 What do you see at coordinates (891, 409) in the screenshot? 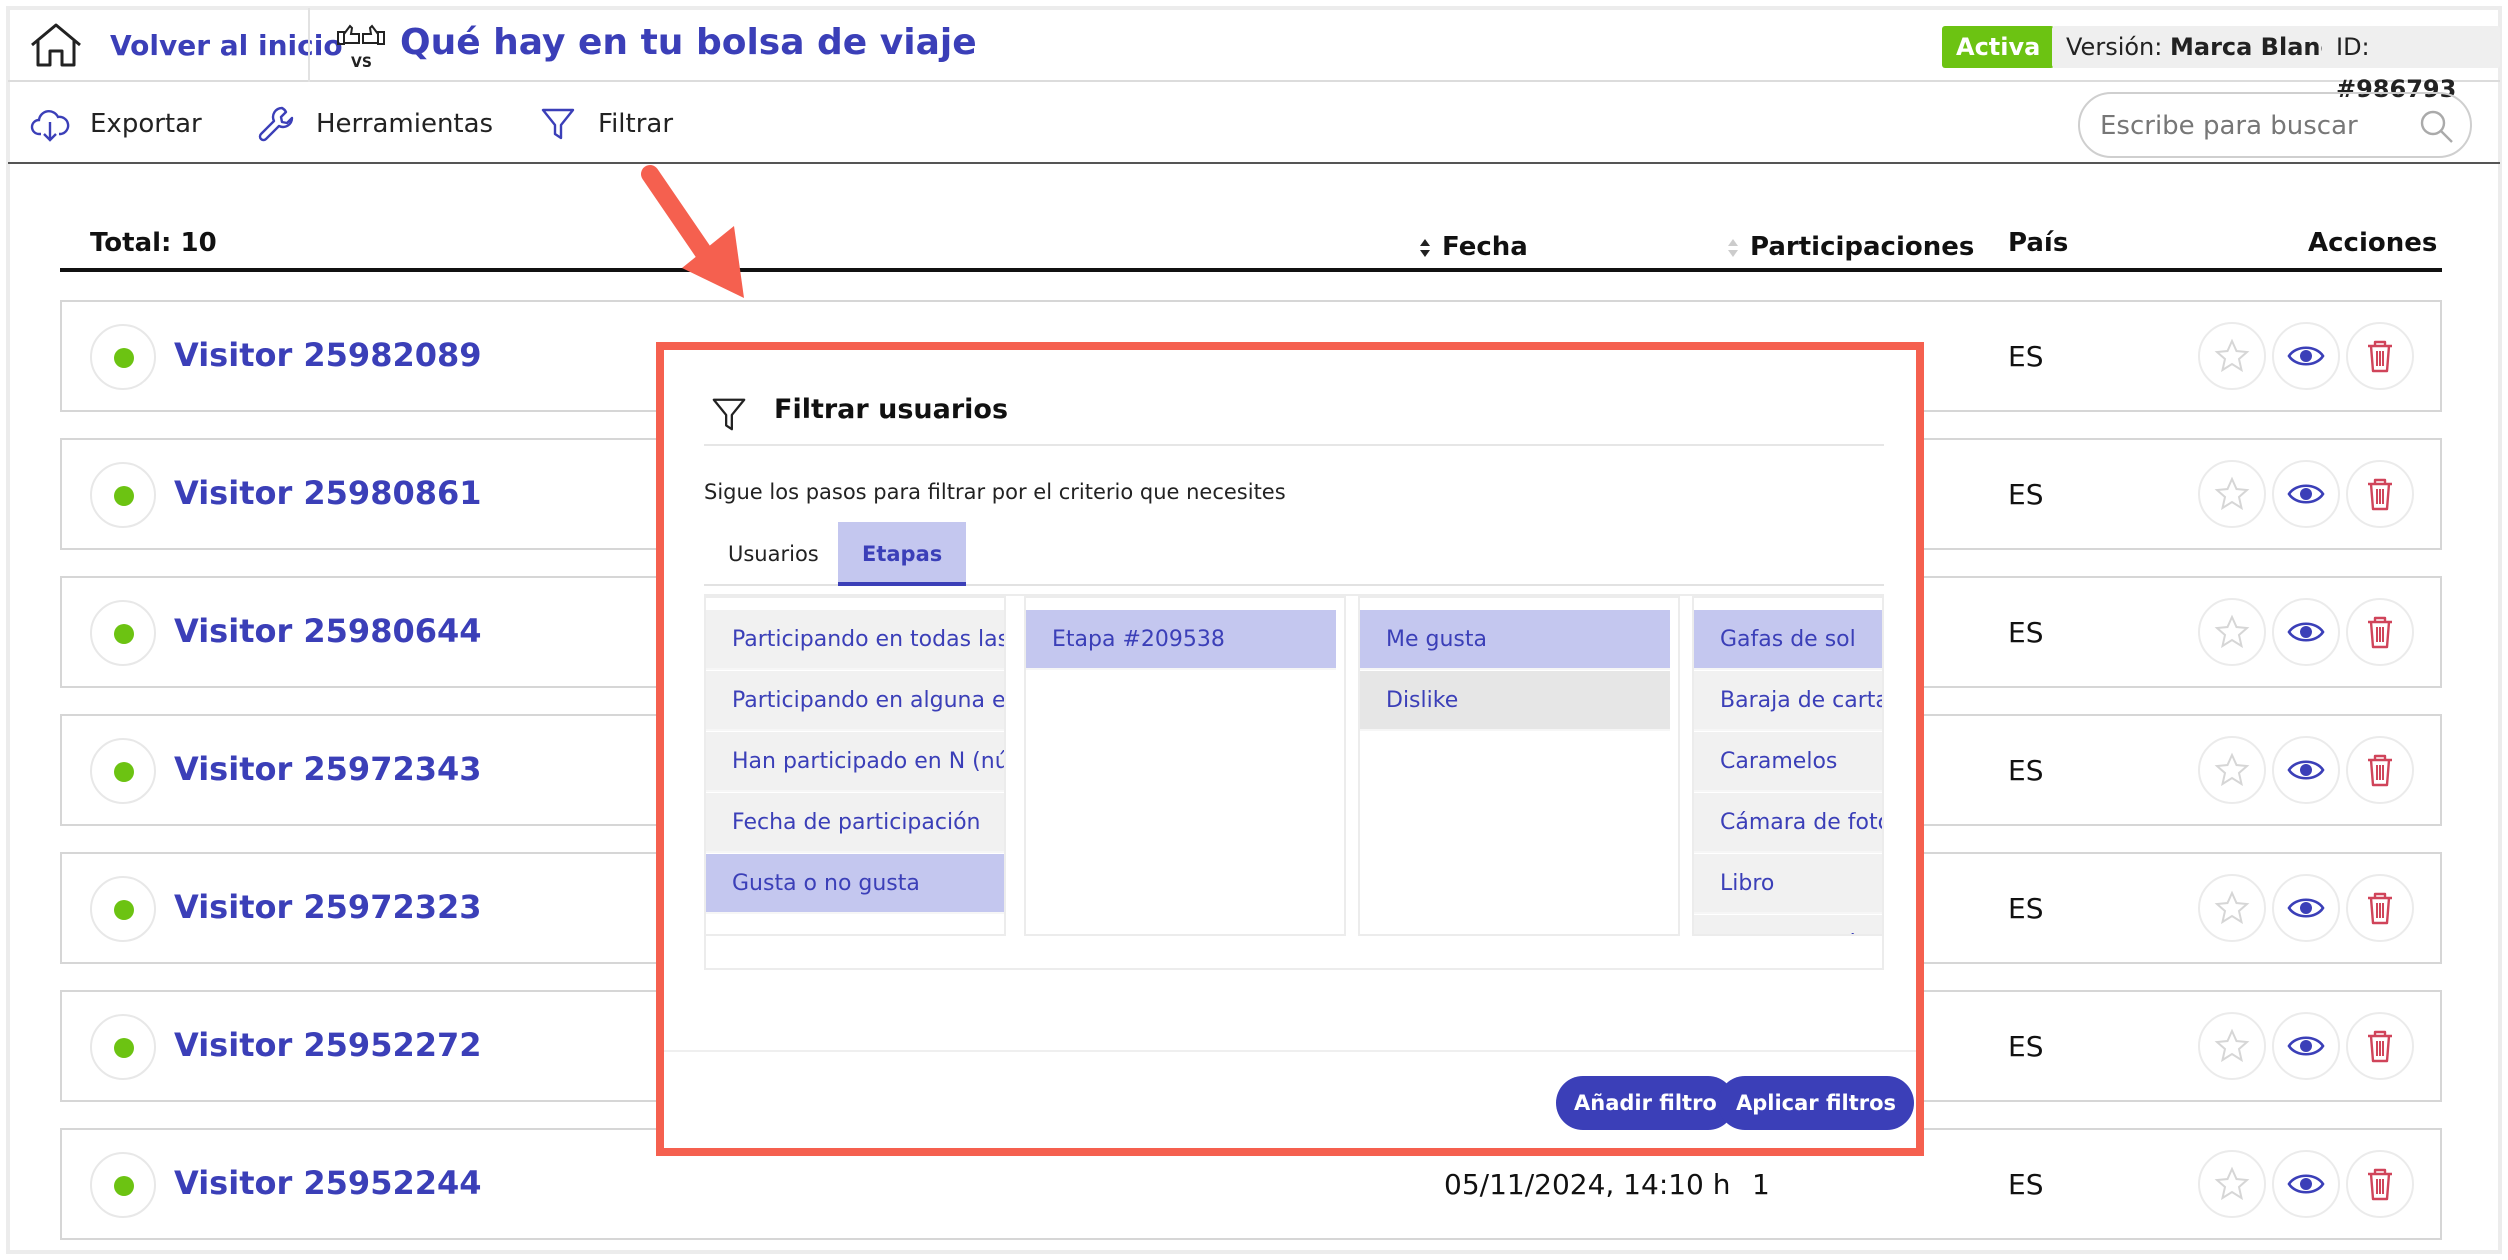
I see `modal-title: Filtrar usuarios` at bounding box center [891, 409].